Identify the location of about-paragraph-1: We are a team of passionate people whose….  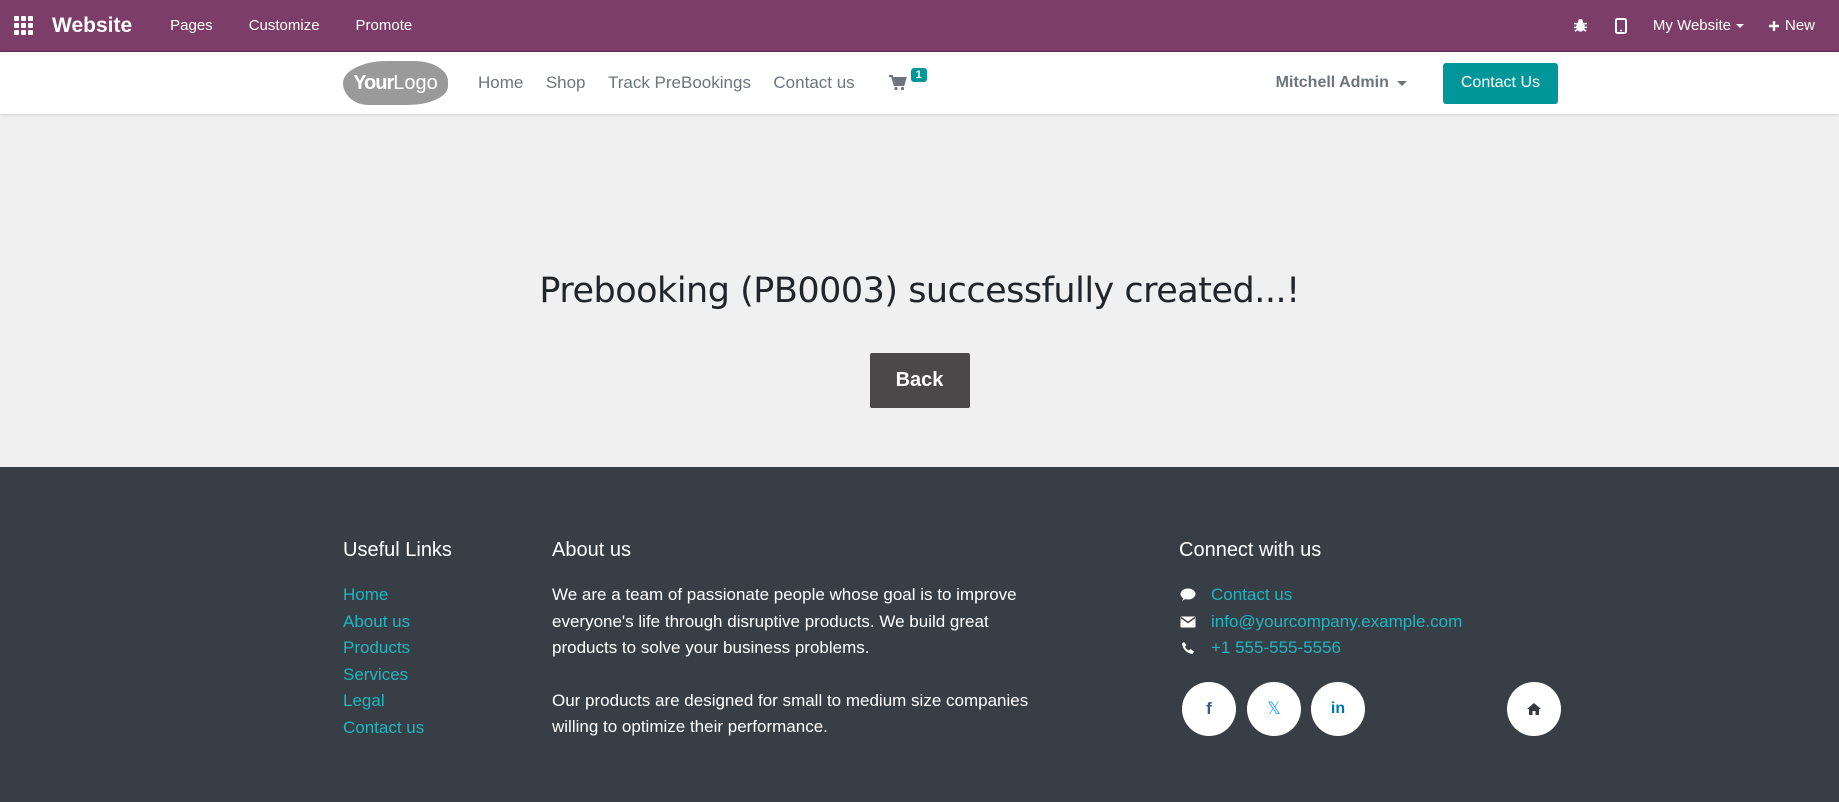
(784, 621).